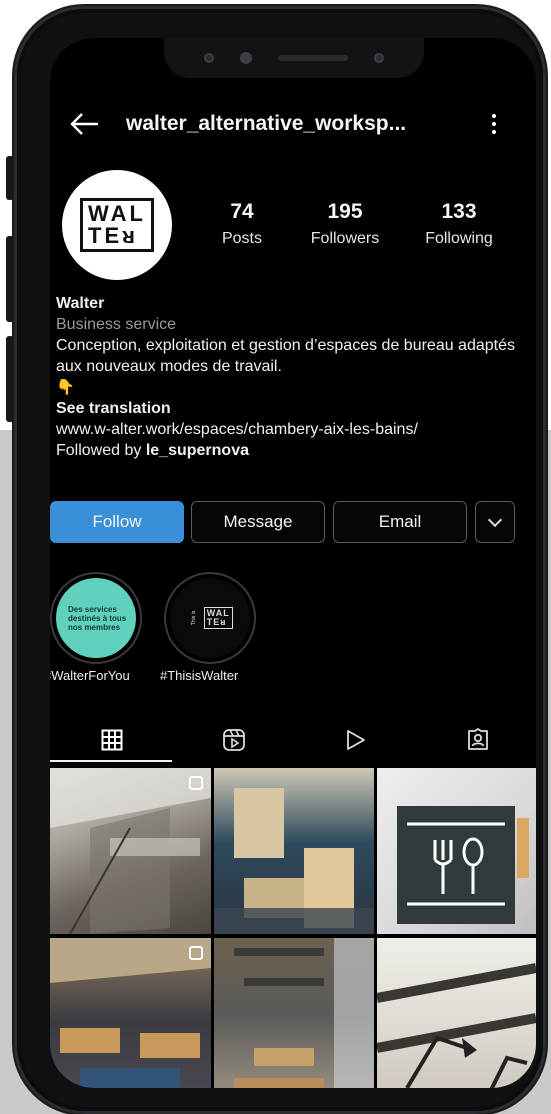  What do you see at coordinates (80, 303) in the screenshot?
I see `profile-name: Walter` at bounding box center [80, 303].